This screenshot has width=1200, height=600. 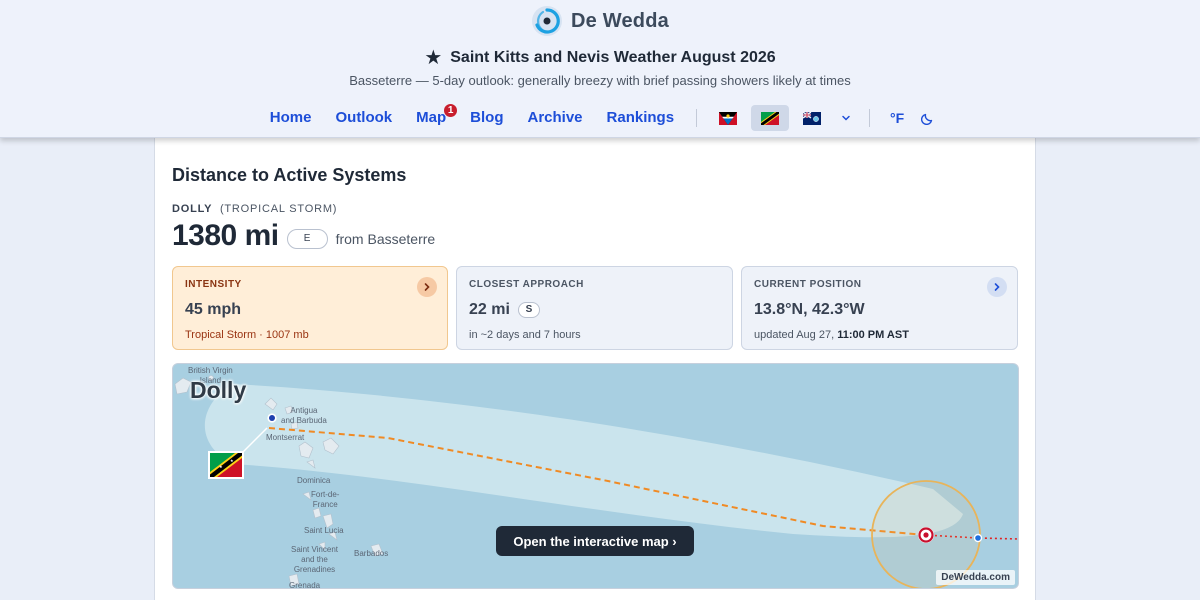 I want to click on map-label-antigua: Antigua and Barbuda, so click(x=304, y=415).